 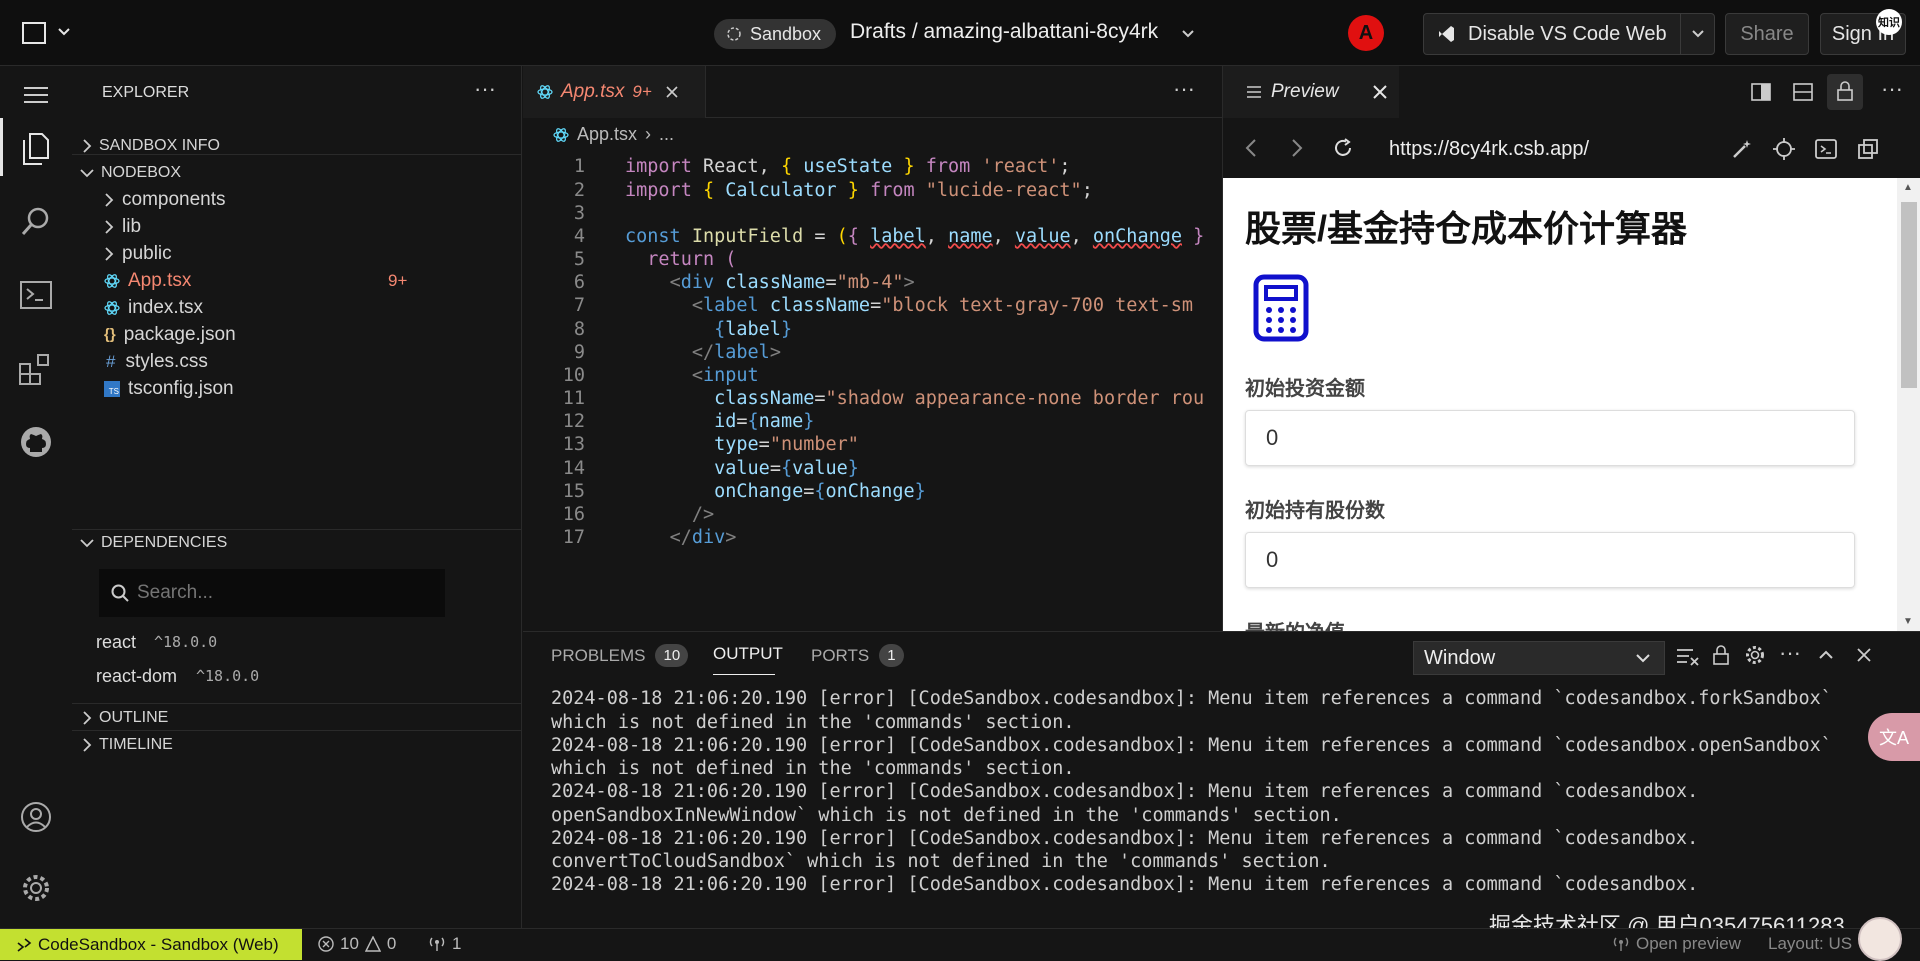 What do you see at coordinates (1894, 737) in the screenshot?
I see `translate-icon: 文A` at bounding box center [1894, 737].